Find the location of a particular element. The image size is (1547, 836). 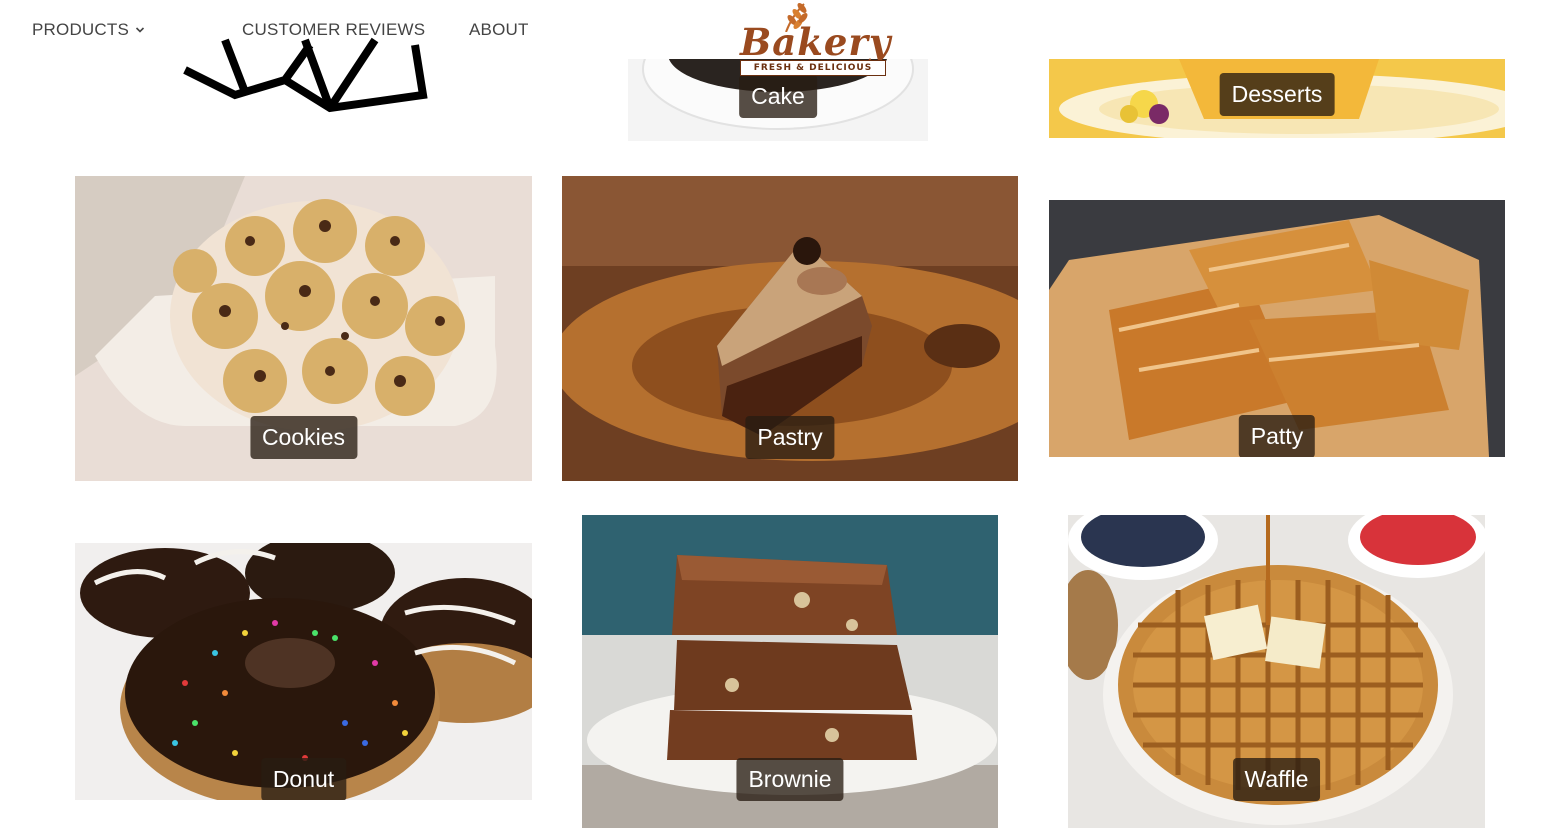

product-card-patty: Patty is located at coordinates (1277, 328).